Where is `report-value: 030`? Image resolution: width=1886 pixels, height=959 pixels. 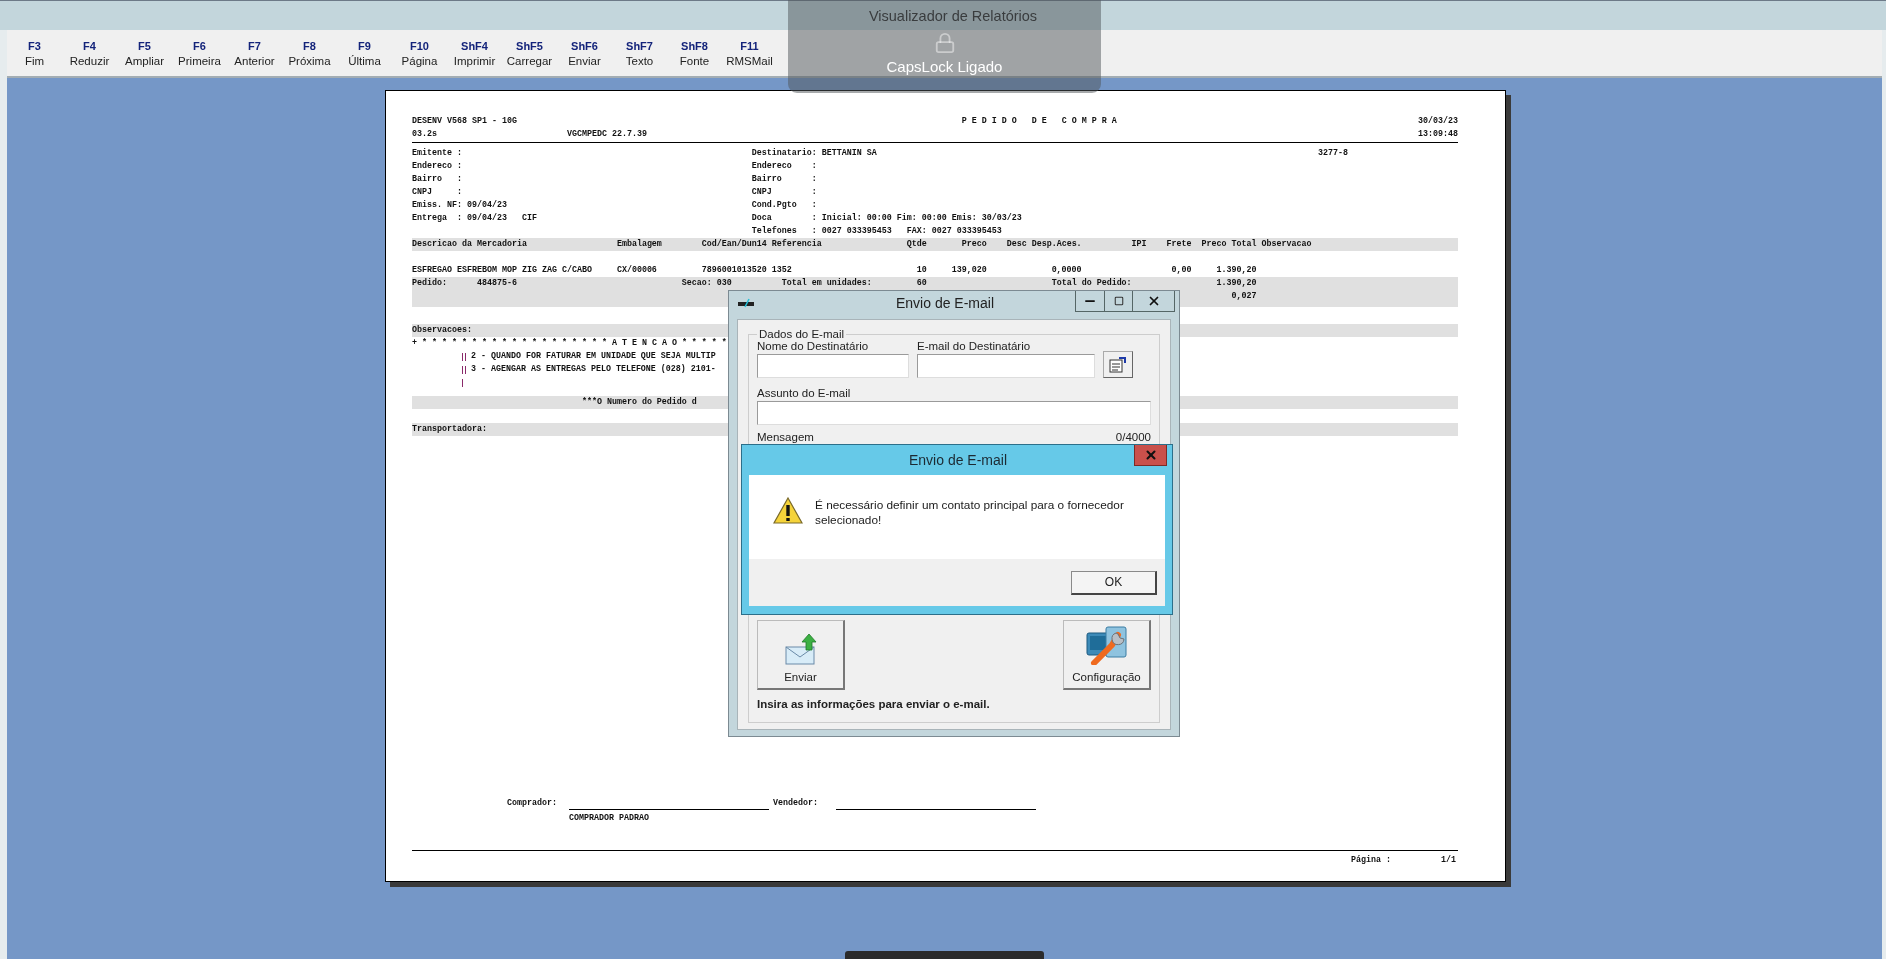
report-value: 030 is located at coordinates (724, 283).